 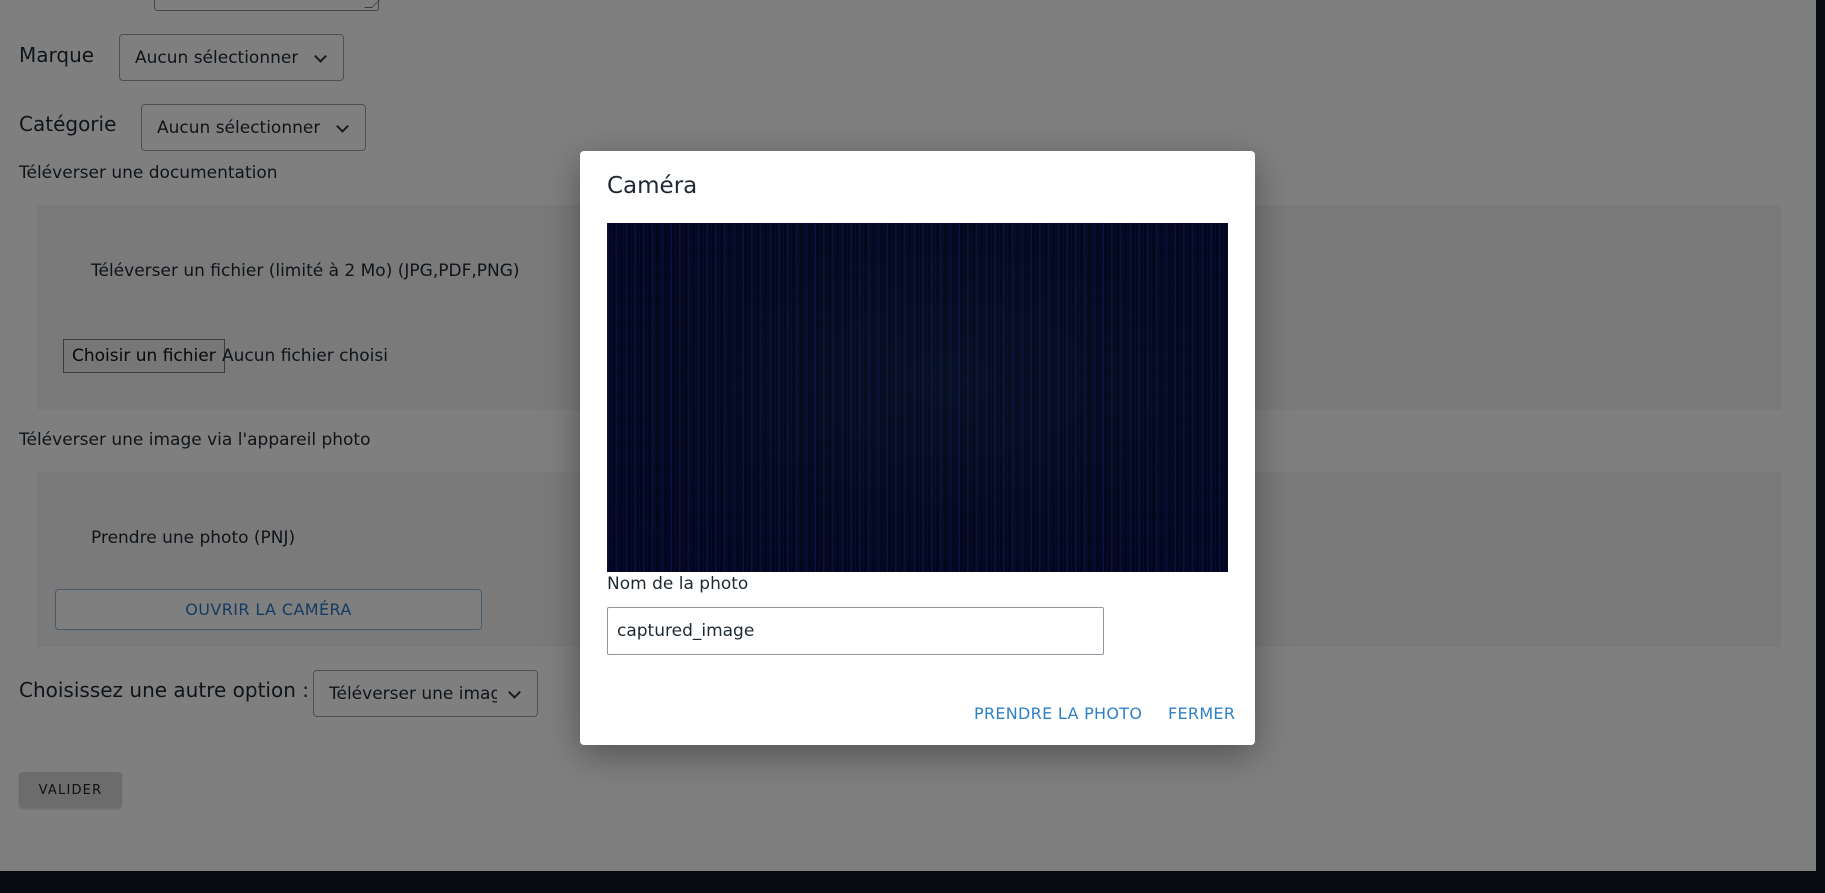 I want to click on photo-name-input, so click(x=855, y=631).